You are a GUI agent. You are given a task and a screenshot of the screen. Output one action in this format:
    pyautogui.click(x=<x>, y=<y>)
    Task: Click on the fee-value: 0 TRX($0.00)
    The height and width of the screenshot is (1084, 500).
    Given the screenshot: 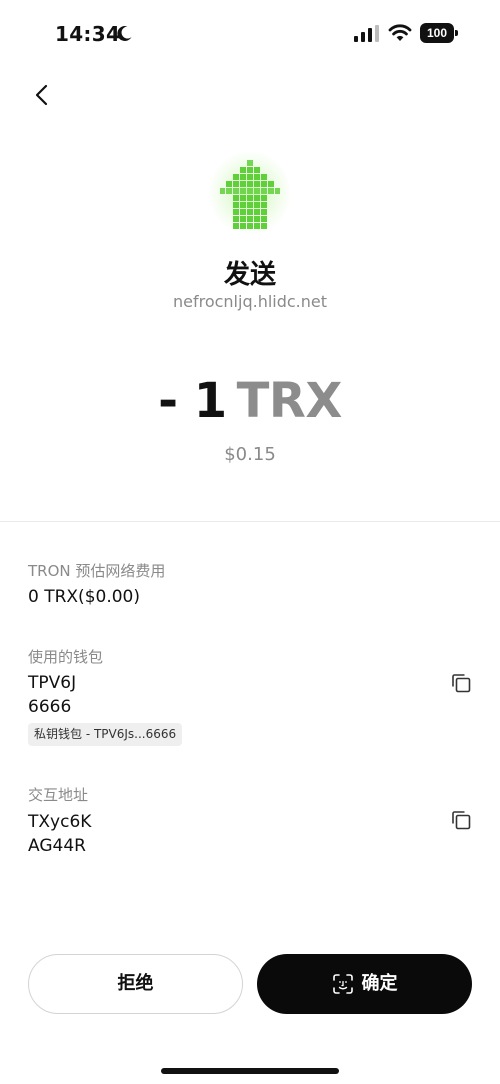 What is the action you would take?
    pyautogui.click(x=84, y=597)
    